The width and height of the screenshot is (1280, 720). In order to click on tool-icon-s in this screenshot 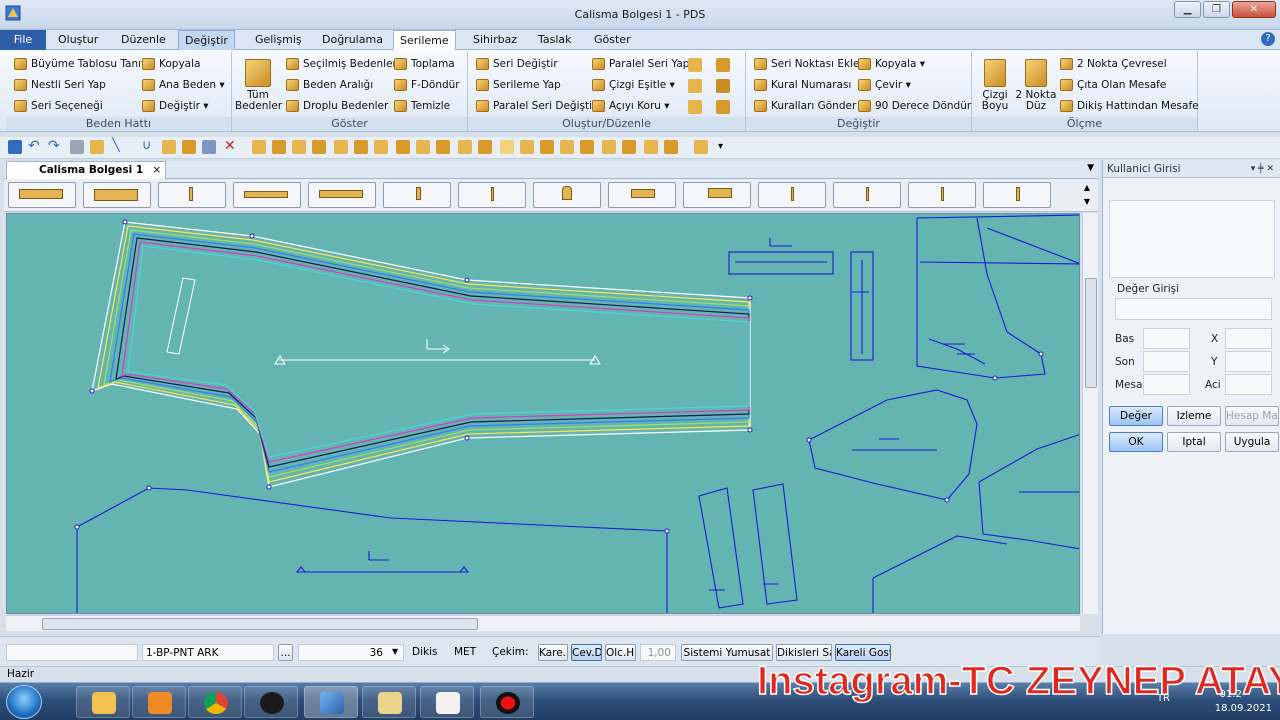, I will do `click(629, 147)`.